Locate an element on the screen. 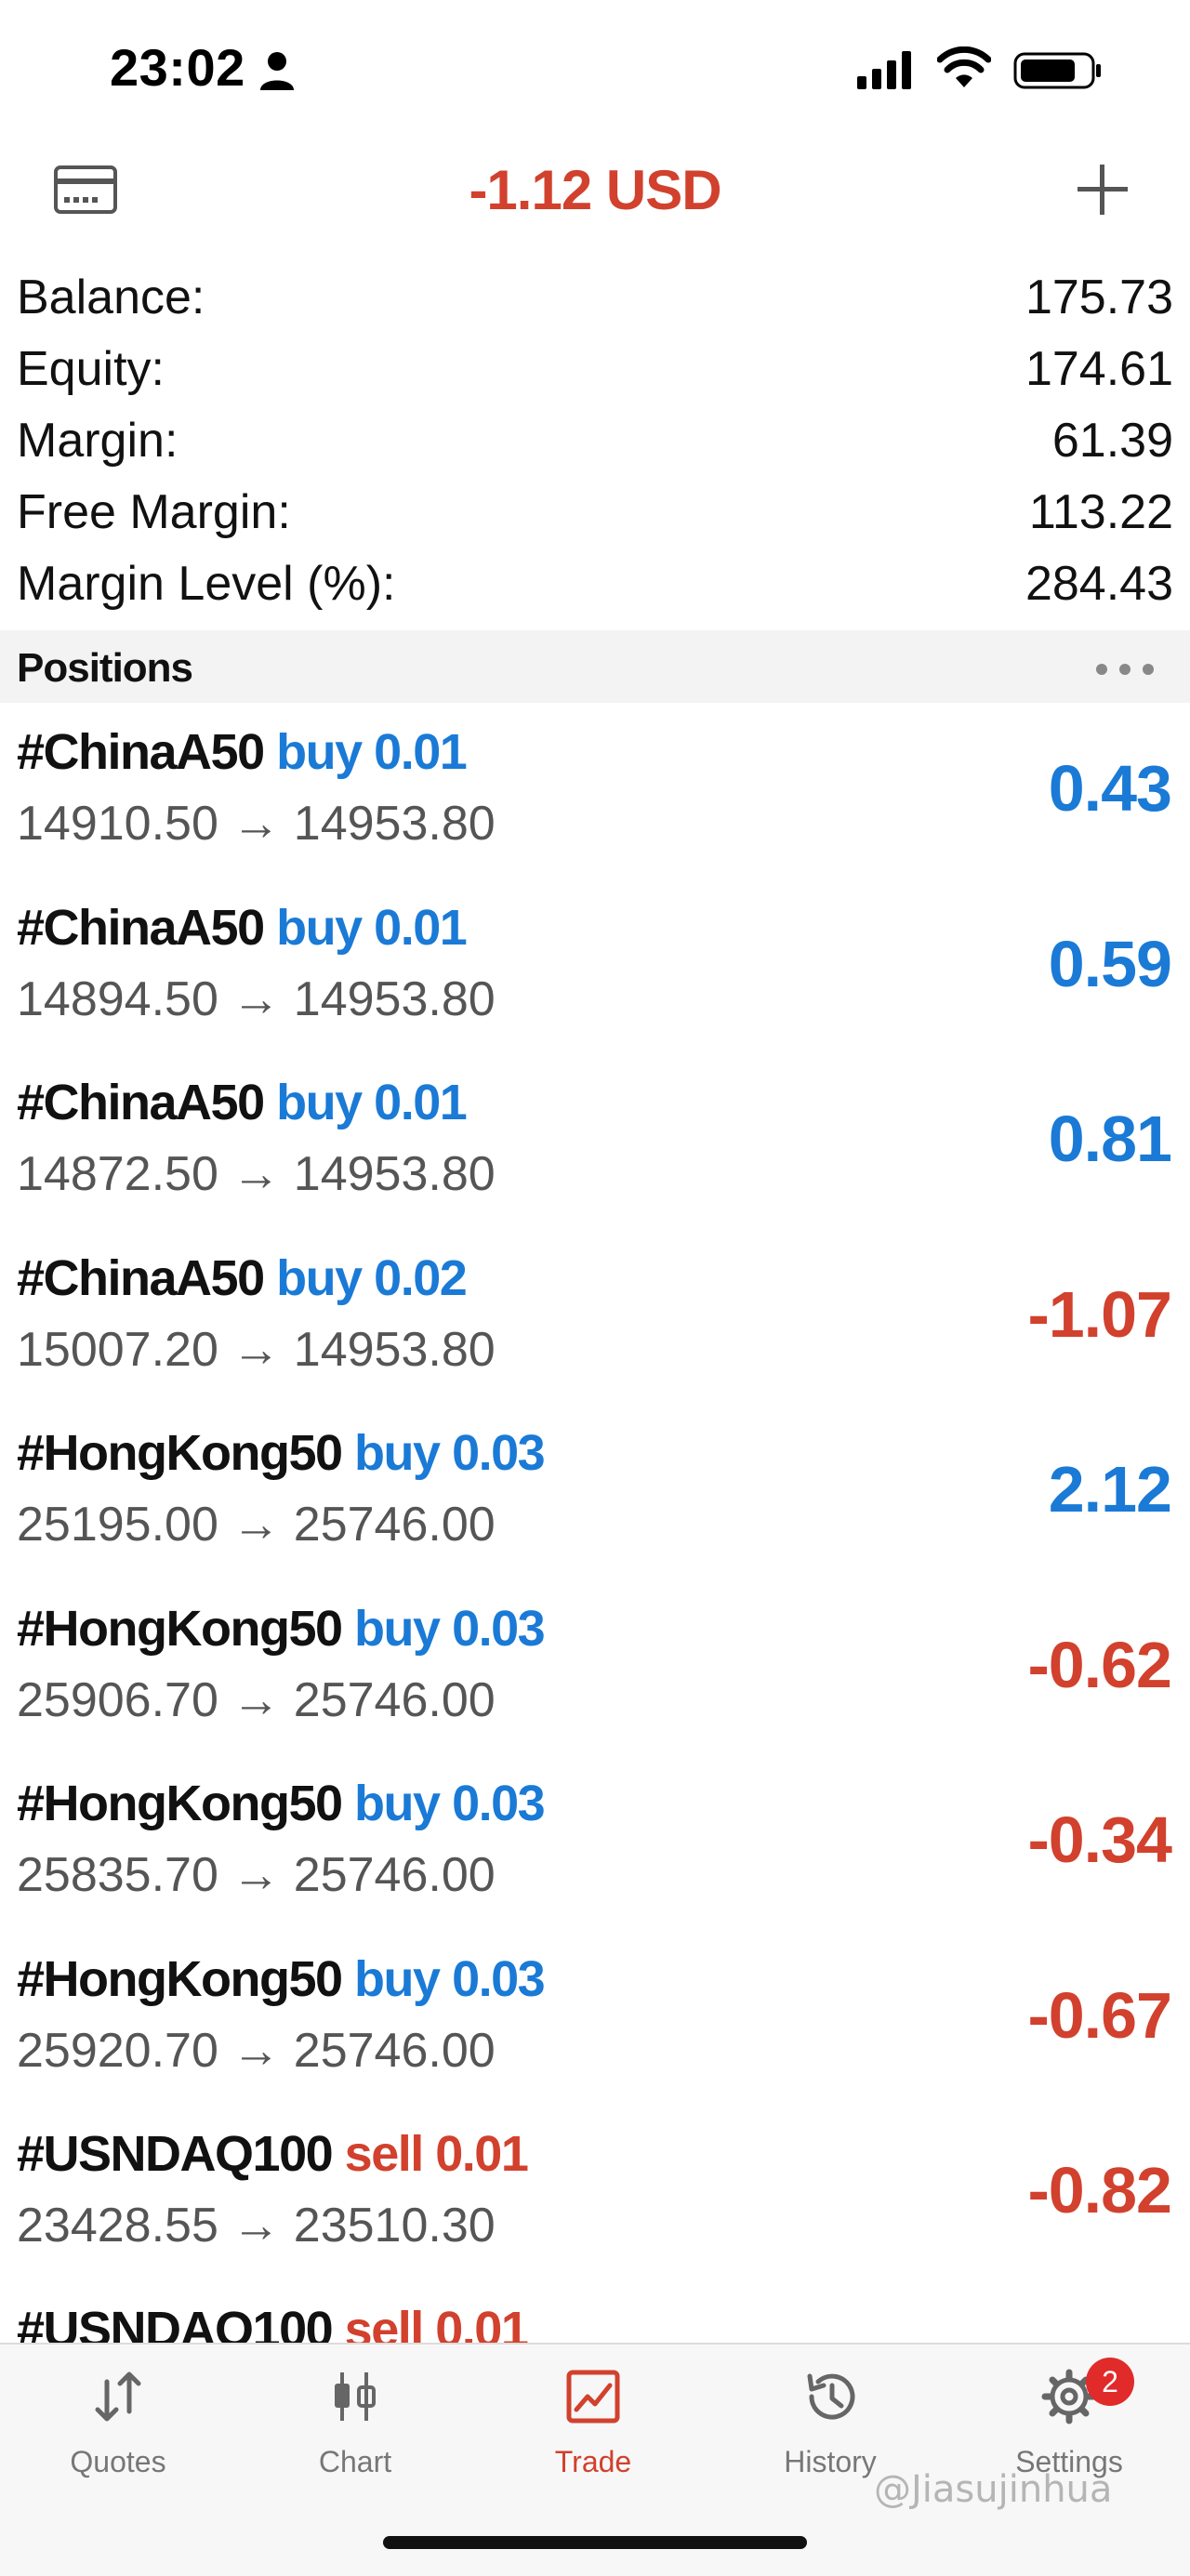 This screenshot has height=2576, width=1190. summary-label: Margin: is located at coordinates (97, 441).